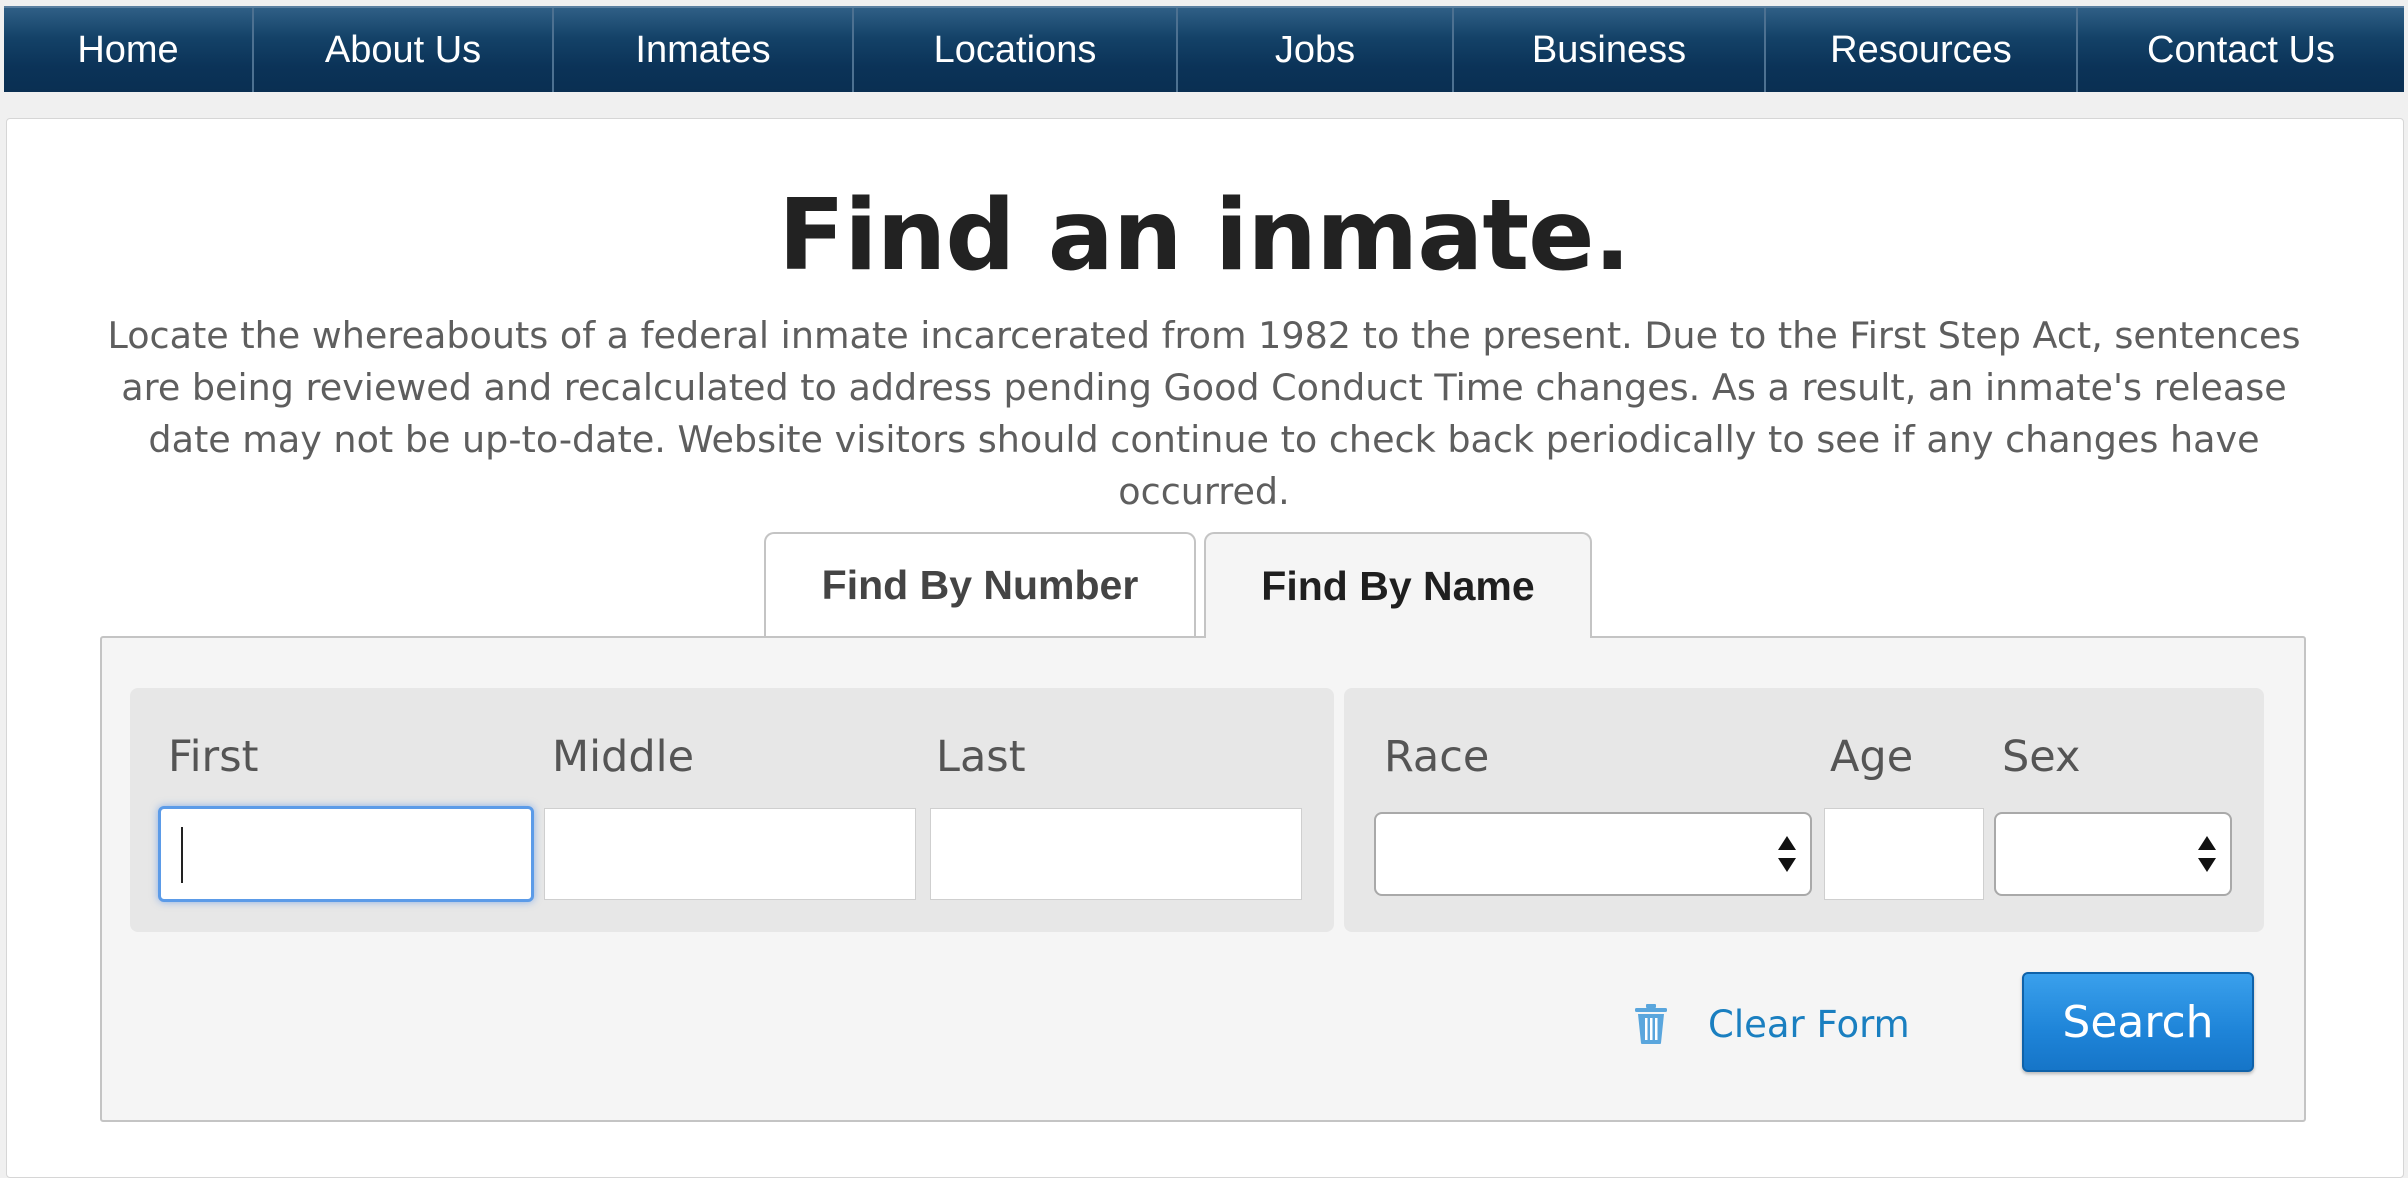 The height and width of the screenshot is (1178, 2408). I want to click on nav-item-about-us: About Us, so click(404, 50).